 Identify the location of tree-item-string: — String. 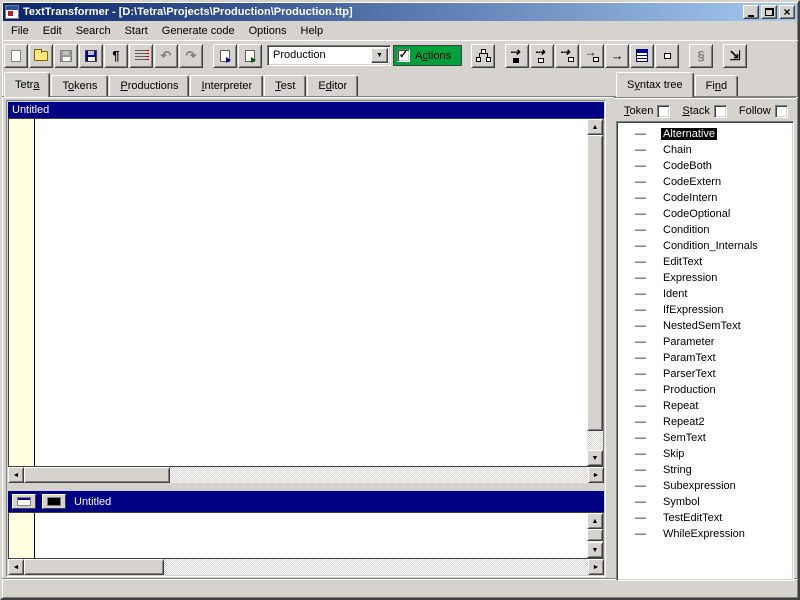
(705, 470).